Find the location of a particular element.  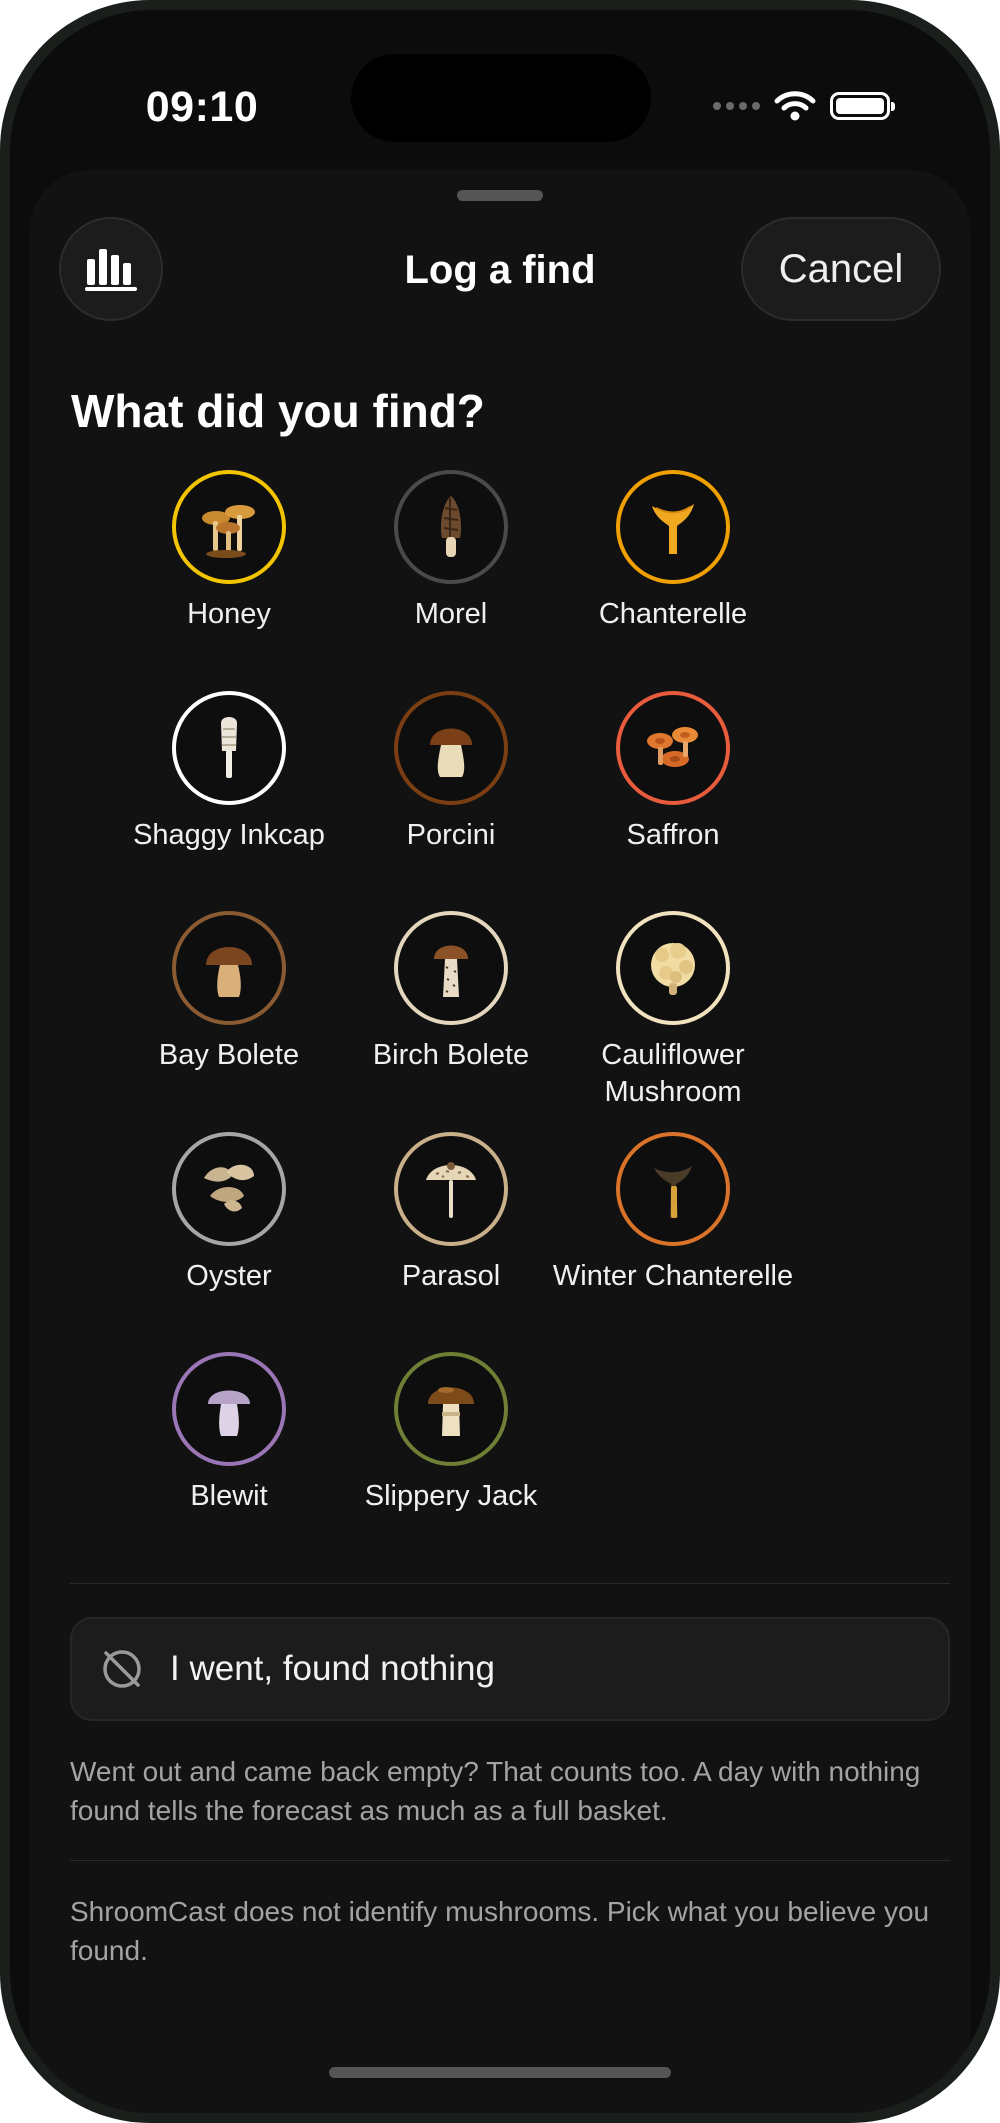

species-option: Cauliflower Mushroom is located at coordinates (673, 1011).